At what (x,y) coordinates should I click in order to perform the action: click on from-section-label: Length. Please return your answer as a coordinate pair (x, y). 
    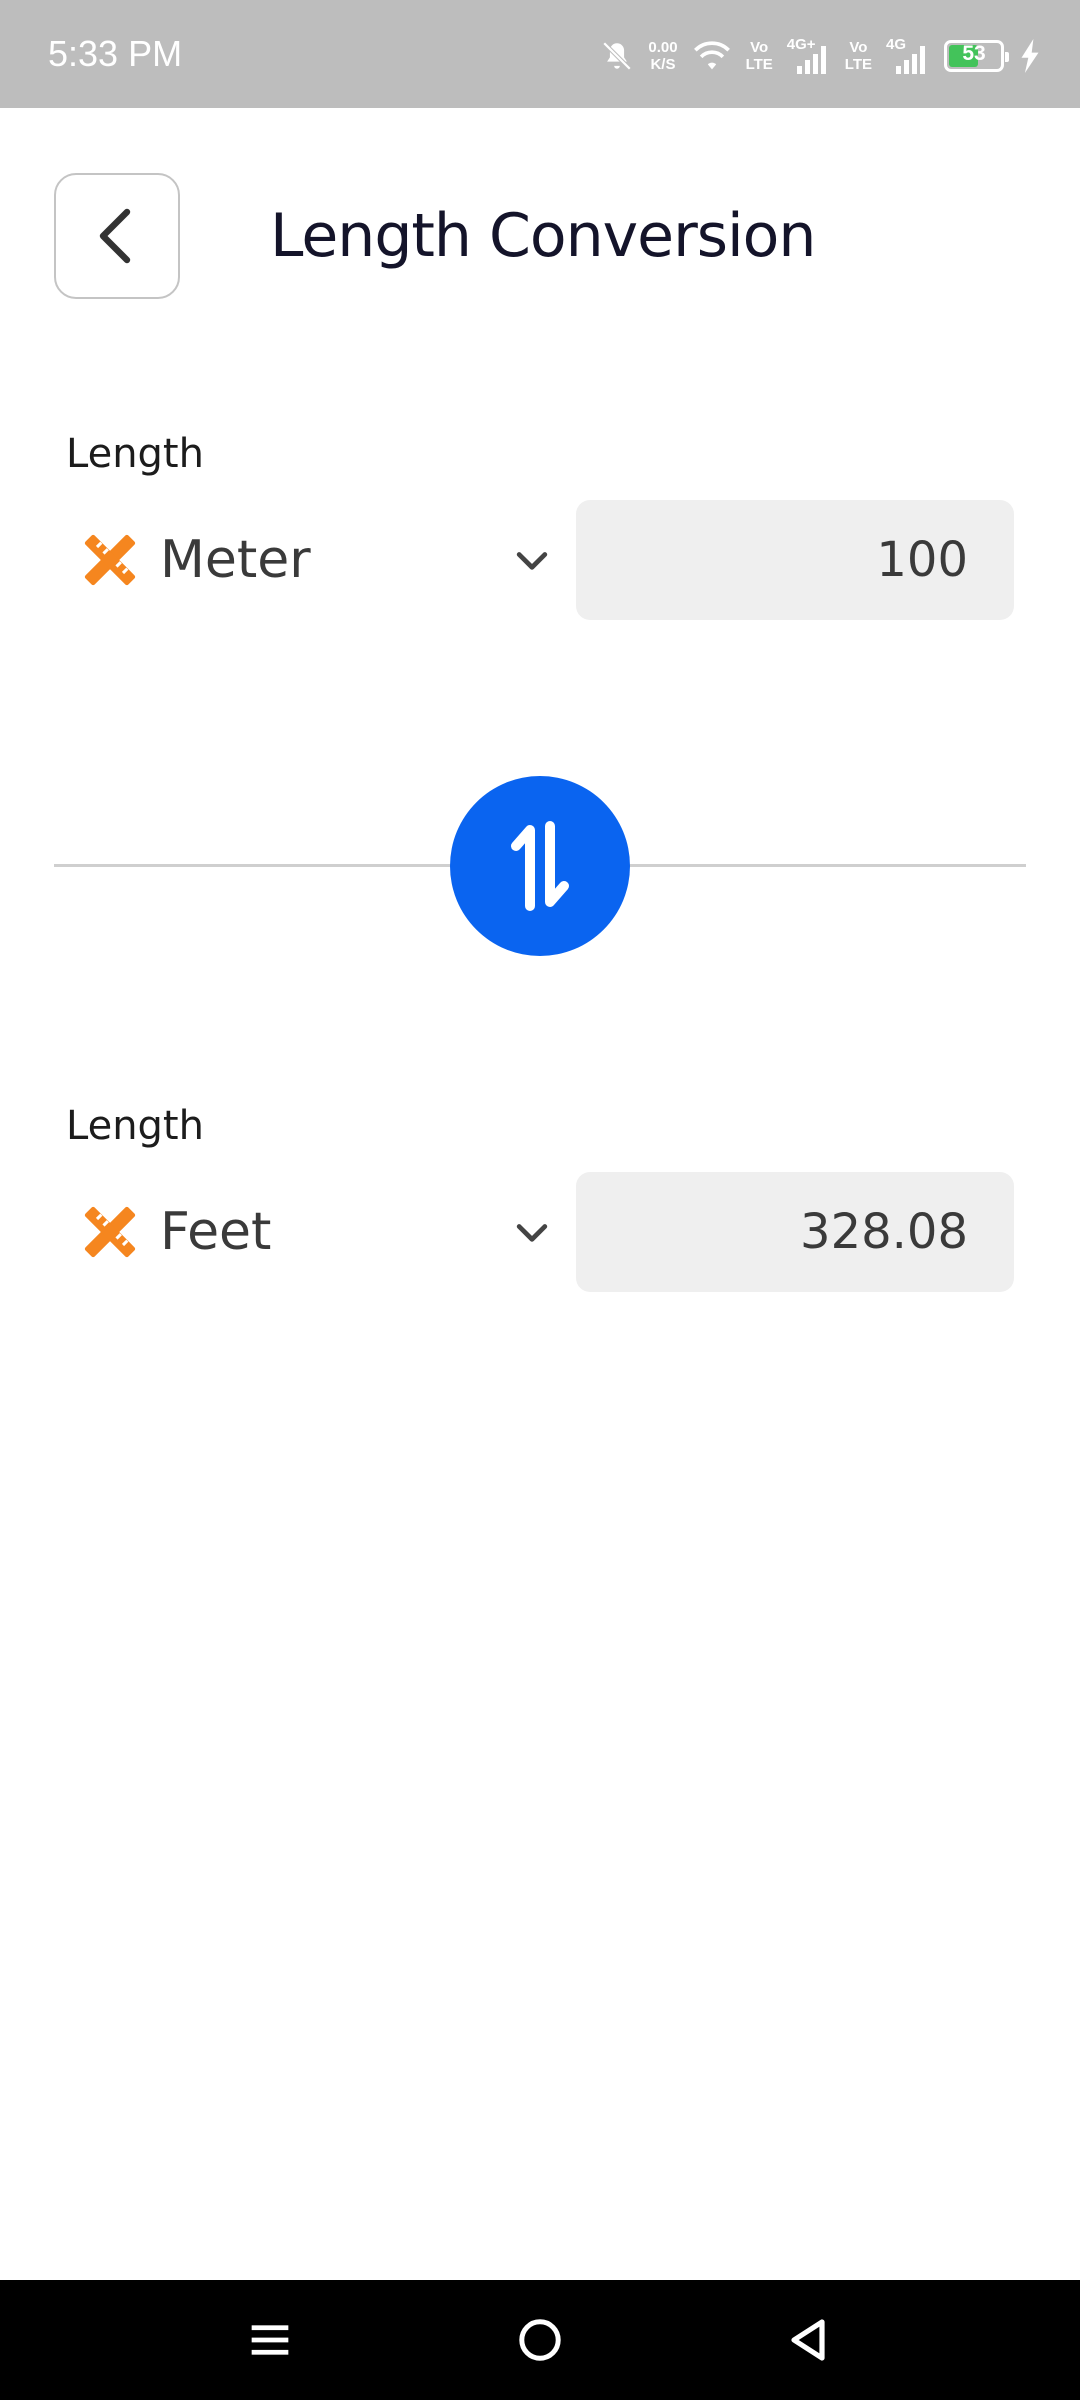
    Looking at the image, I should click on (135, 454).